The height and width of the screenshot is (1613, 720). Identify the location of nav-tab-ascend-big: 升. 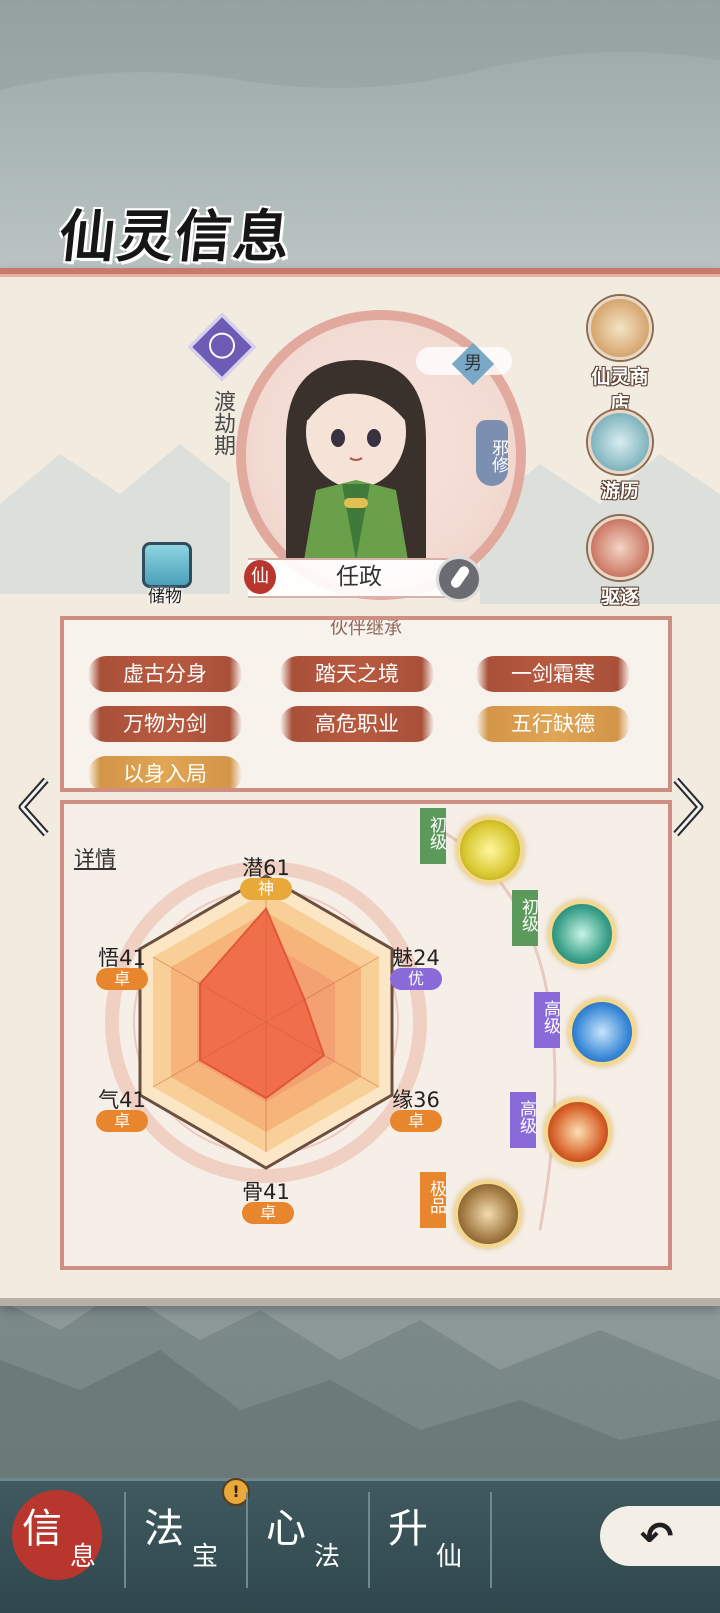
(408, 1529).